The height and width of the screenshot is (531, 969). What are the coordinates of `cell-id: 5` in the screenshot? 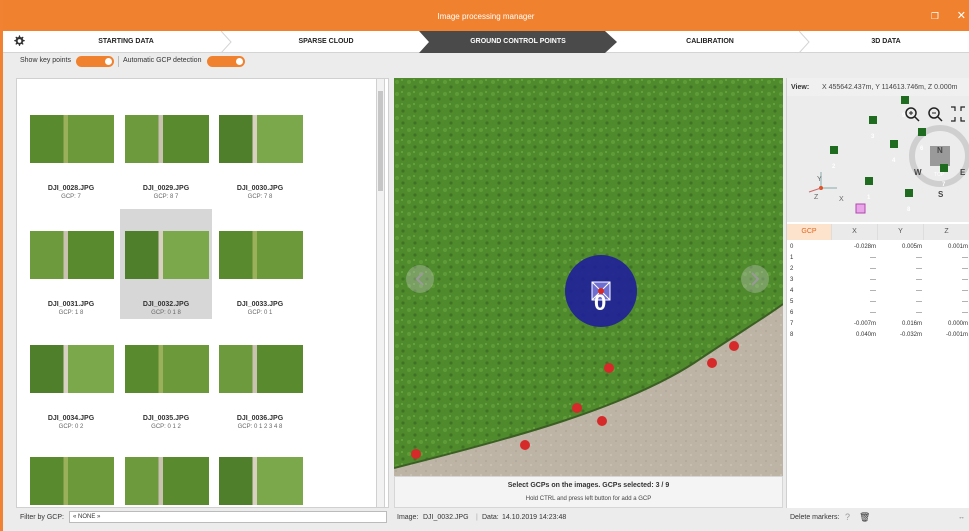 It's located at (792, 302).